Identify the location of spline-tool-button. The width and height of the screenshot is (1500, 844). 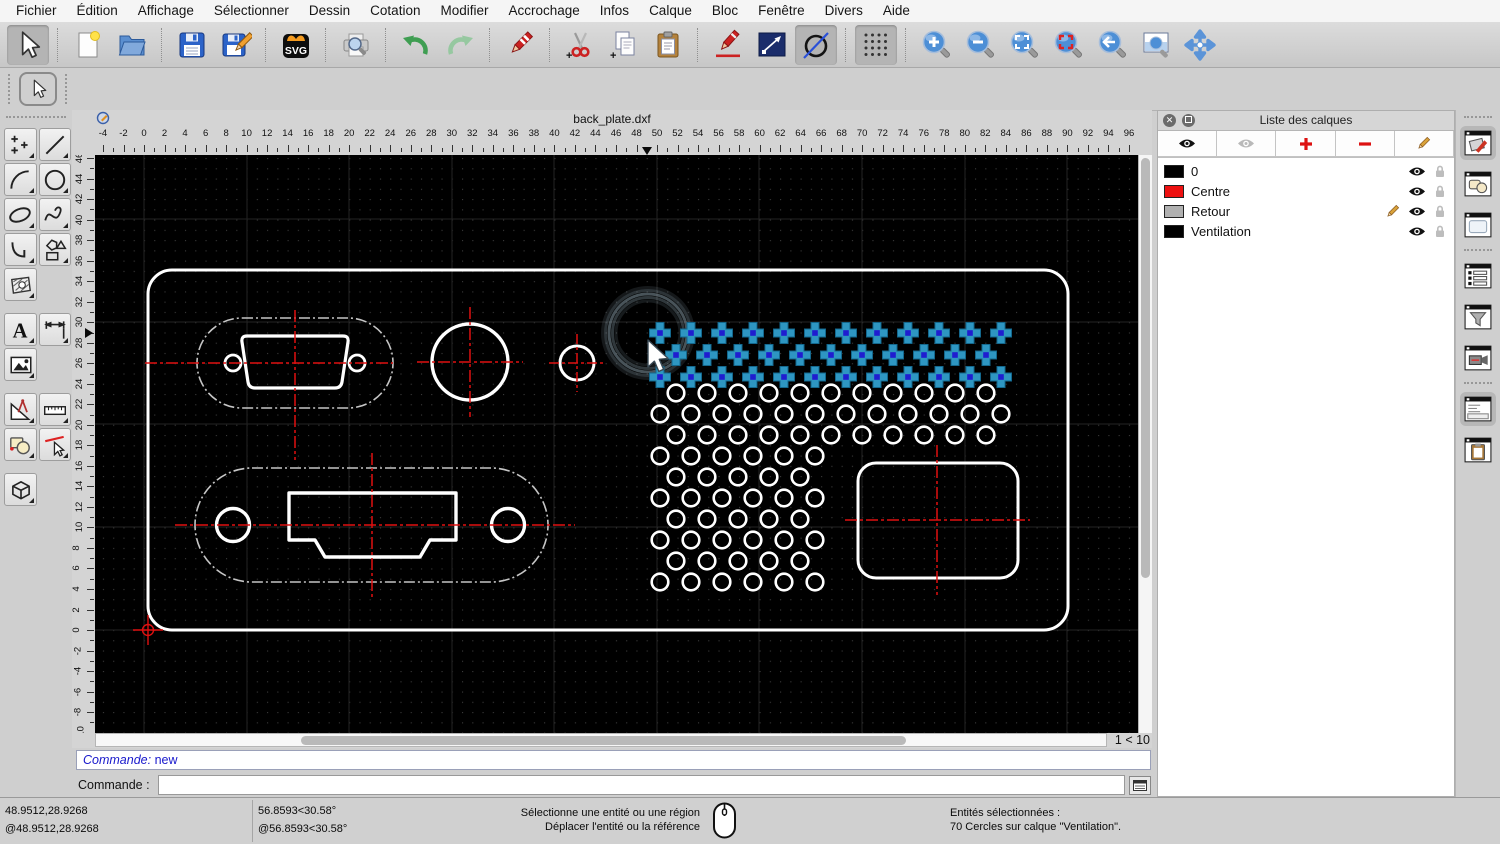
(54, 214).